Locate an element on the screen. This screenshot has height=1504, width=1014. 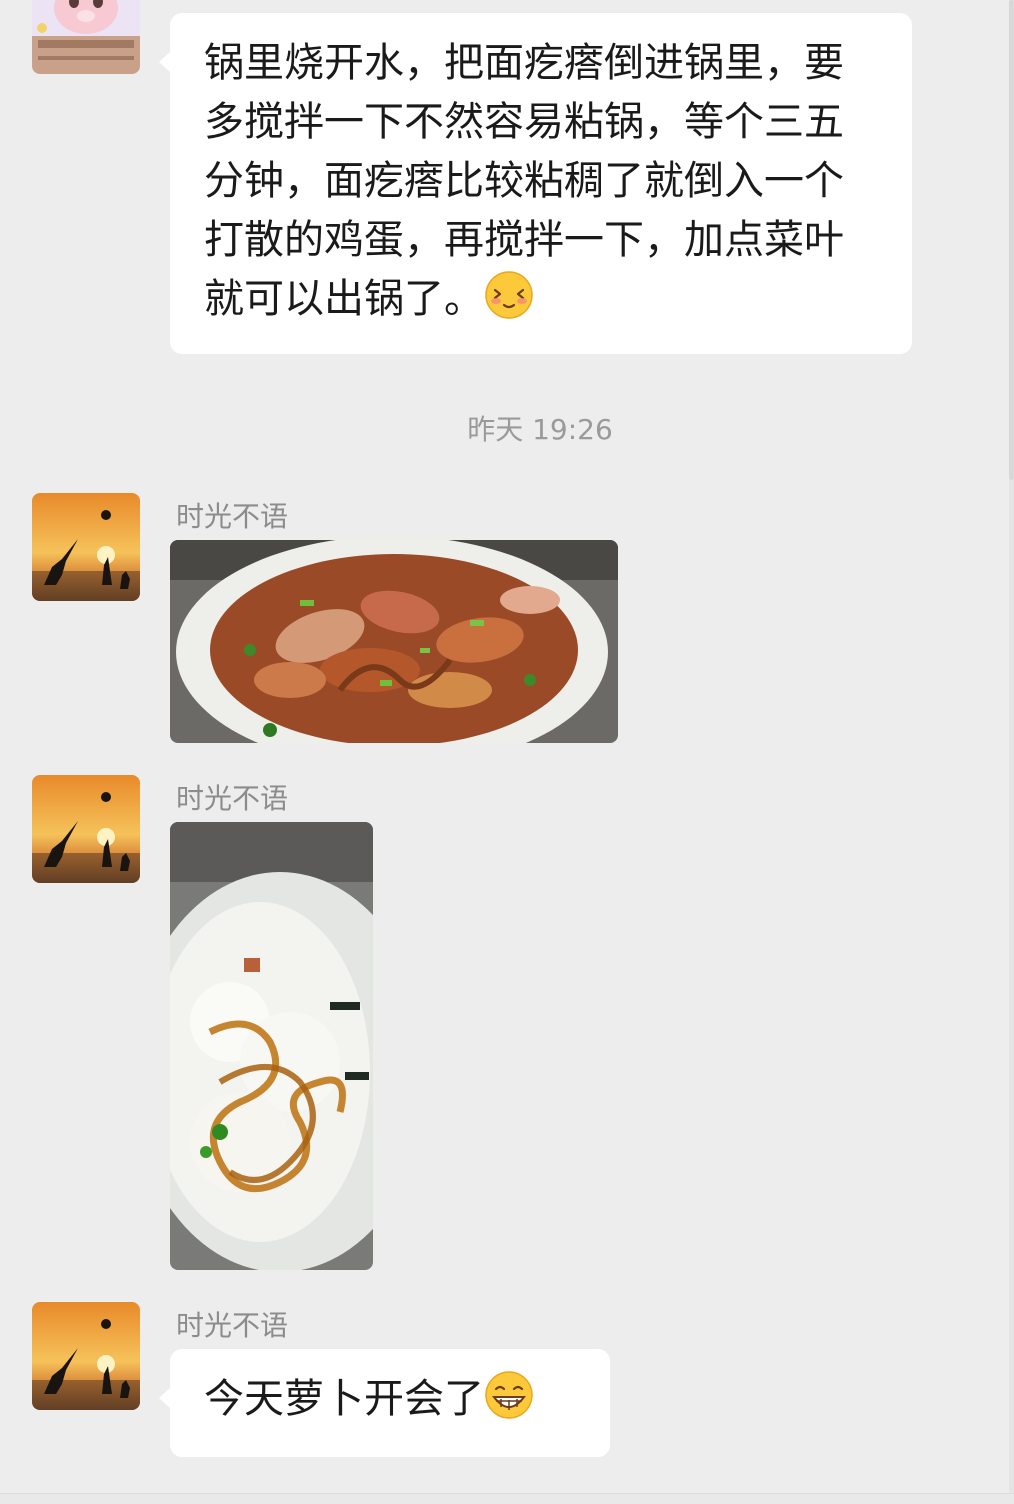
message-bubble-radish: 今天萝卜开会了 is located at coordinates (384, 1403).